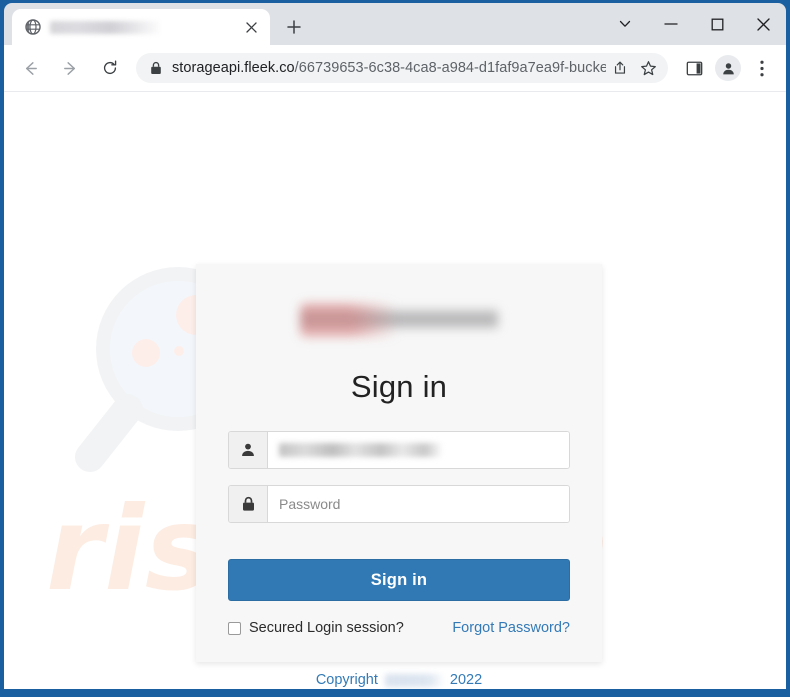  I want to click on secured-session-label: Secured Login session?, so click(326, 628).